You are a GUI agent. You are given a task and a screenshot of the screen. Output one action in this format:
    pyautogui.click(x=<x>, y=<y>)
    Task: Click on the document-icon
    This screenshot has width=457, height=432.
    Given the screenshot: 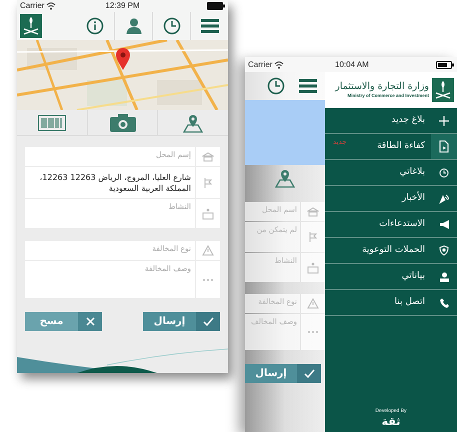 What is the action you would take?
    pyautogui.click(x=444, y=146)
    